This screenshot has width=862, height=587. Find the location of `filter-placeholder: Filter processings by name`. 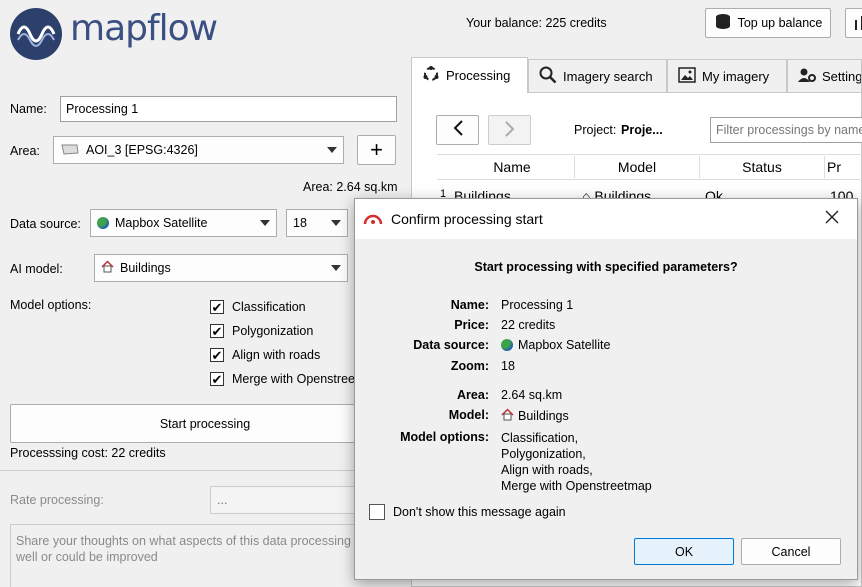

filter-placeholder: Filter processings by name is located at coordinates (789, 130).